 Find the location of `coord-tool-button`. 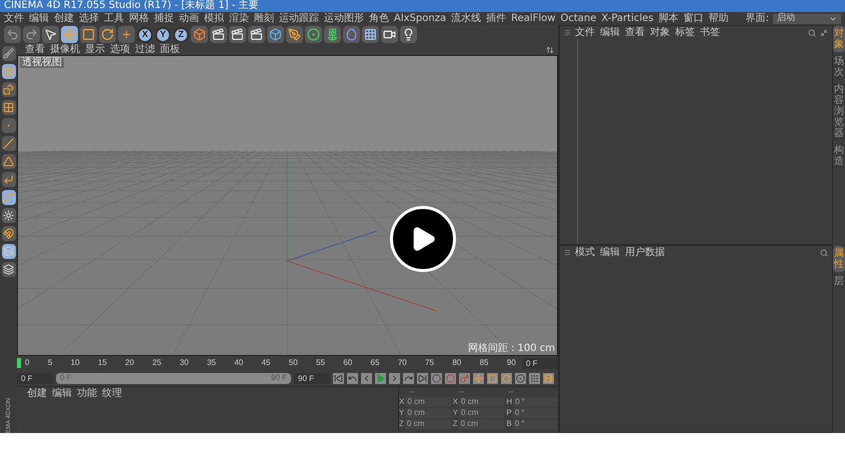

coord-tool-button is located at coordinates (199, 34).